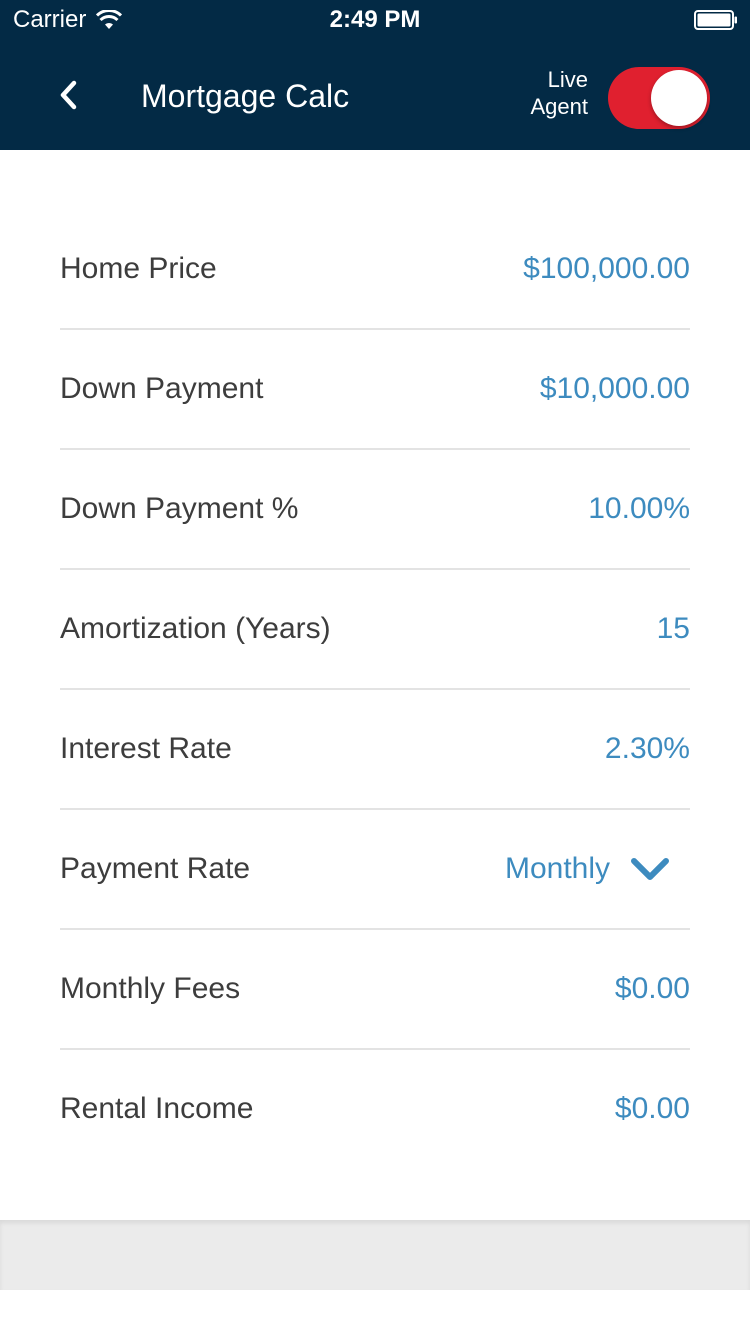 This screenshot has width=750, height=1334. What do you see at coordinates (375, 990) in the screenshot?
I see `row-monthly-fees: Monthly Fees $0.00` at bounding box center [375, 990].